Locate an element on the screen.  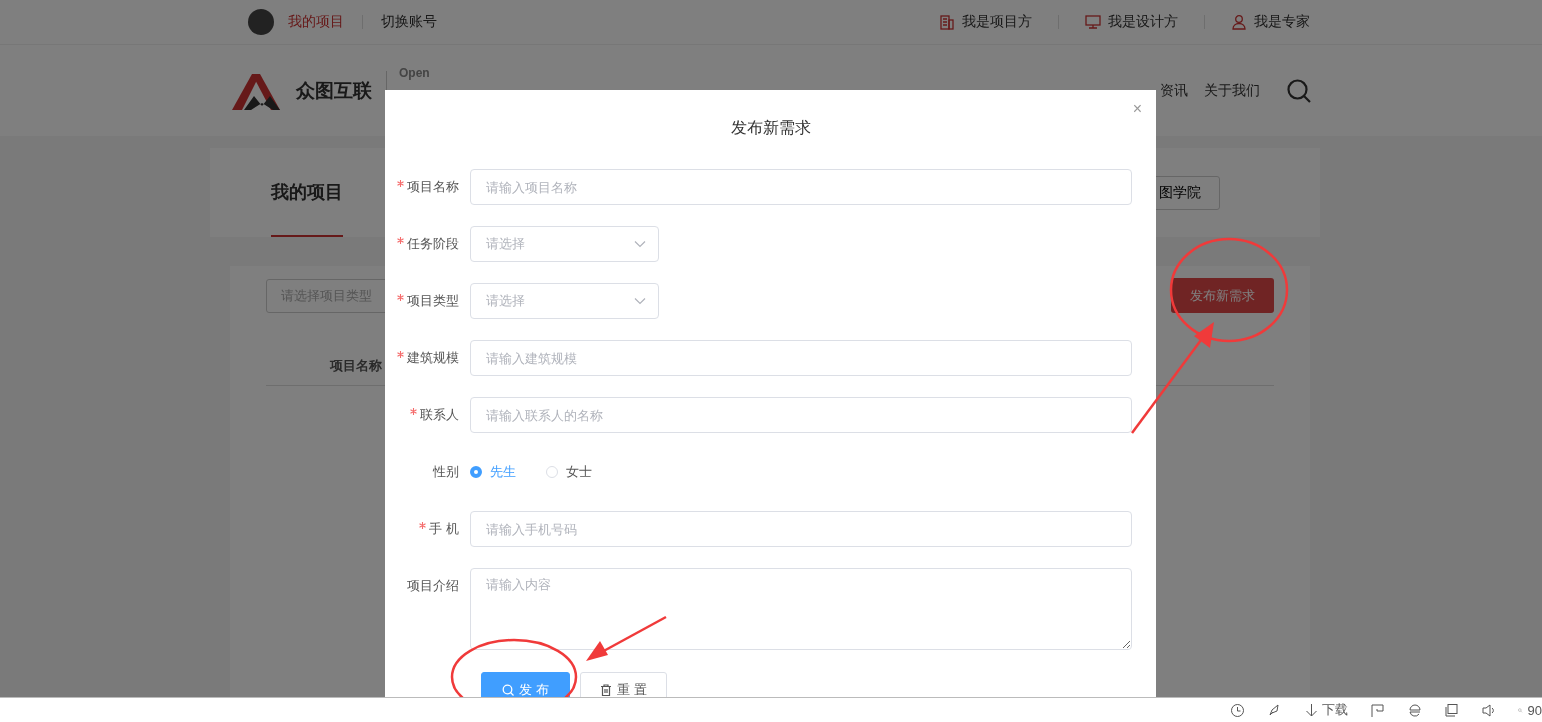
field-label: 性别 is located at coordinates (446, 472).